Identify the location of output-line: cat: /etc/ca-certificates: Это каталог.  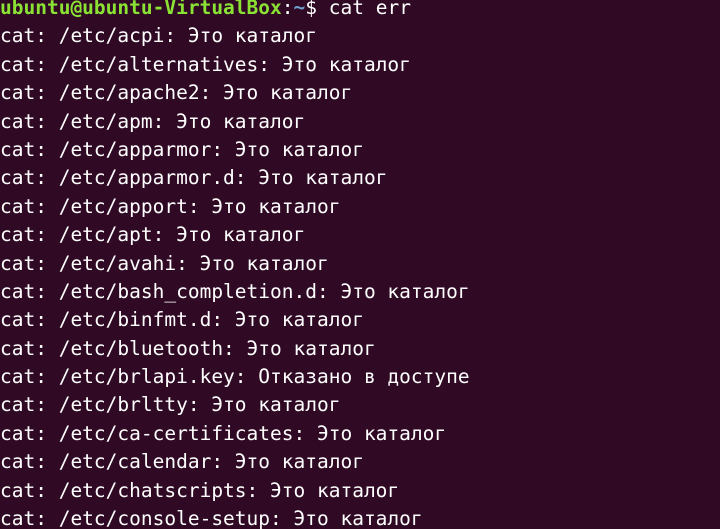
(223, 433).